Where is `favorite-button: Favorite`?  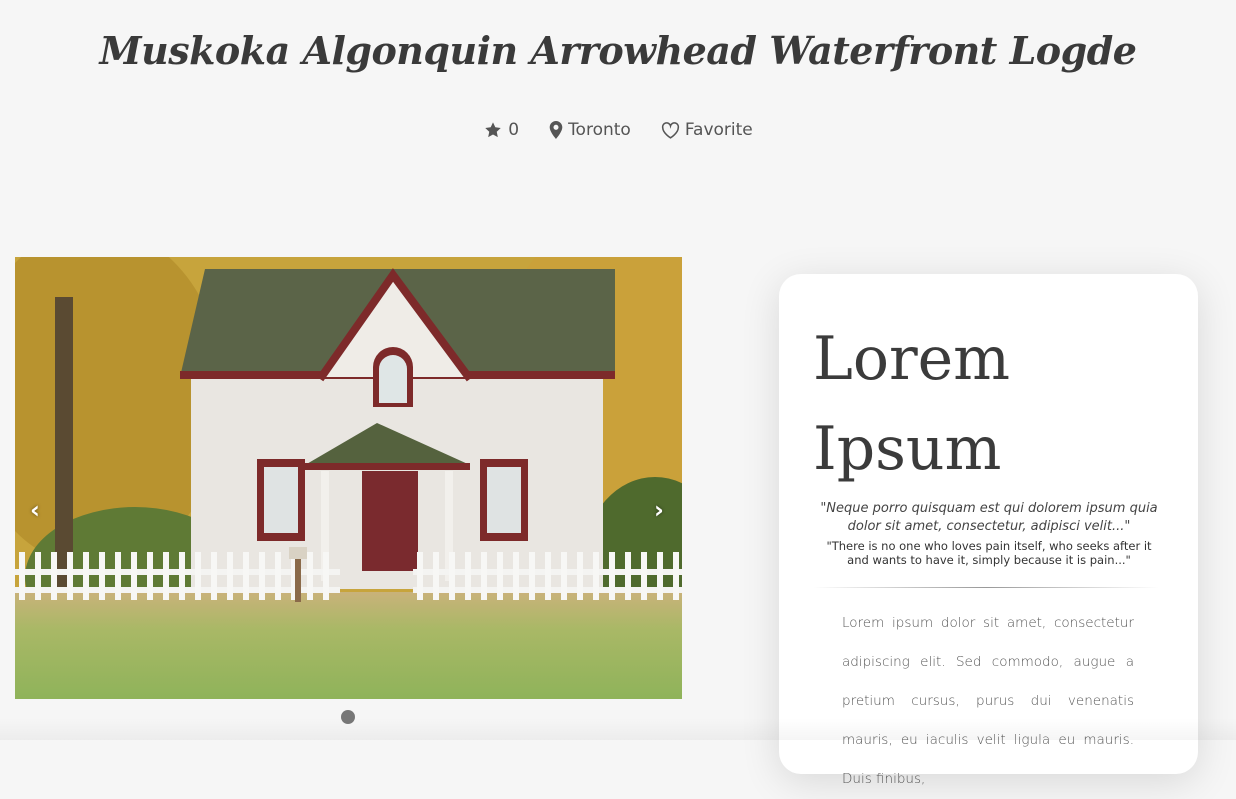
favorite-button: Favorite is located at coordinates (707, 130).